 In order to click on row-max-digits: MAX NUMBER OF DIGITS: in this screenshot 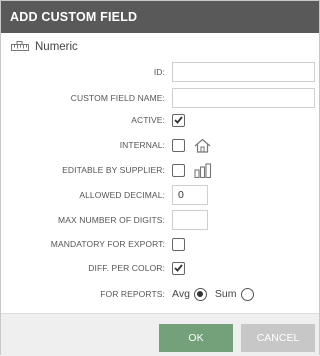, I will do `click(160, 220)`.